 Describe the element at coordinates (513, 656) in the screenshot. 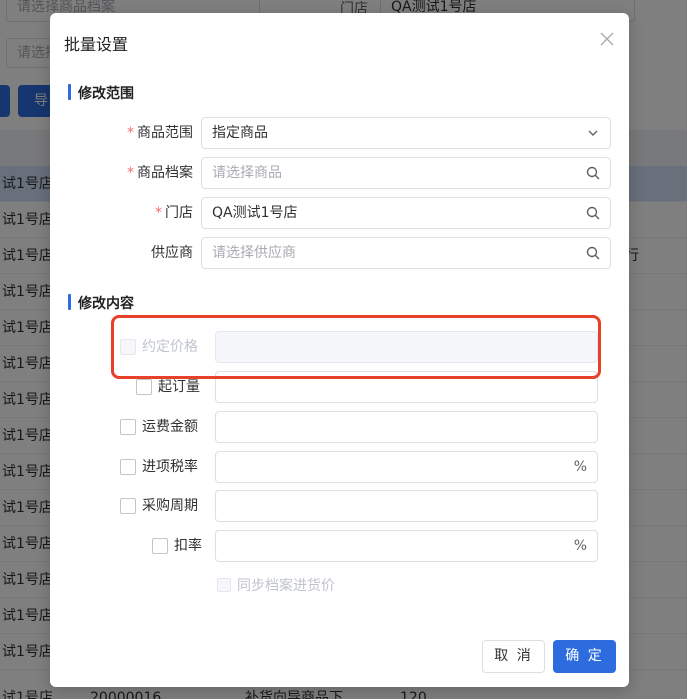

I see `cancel-button: 取 消` at that location.